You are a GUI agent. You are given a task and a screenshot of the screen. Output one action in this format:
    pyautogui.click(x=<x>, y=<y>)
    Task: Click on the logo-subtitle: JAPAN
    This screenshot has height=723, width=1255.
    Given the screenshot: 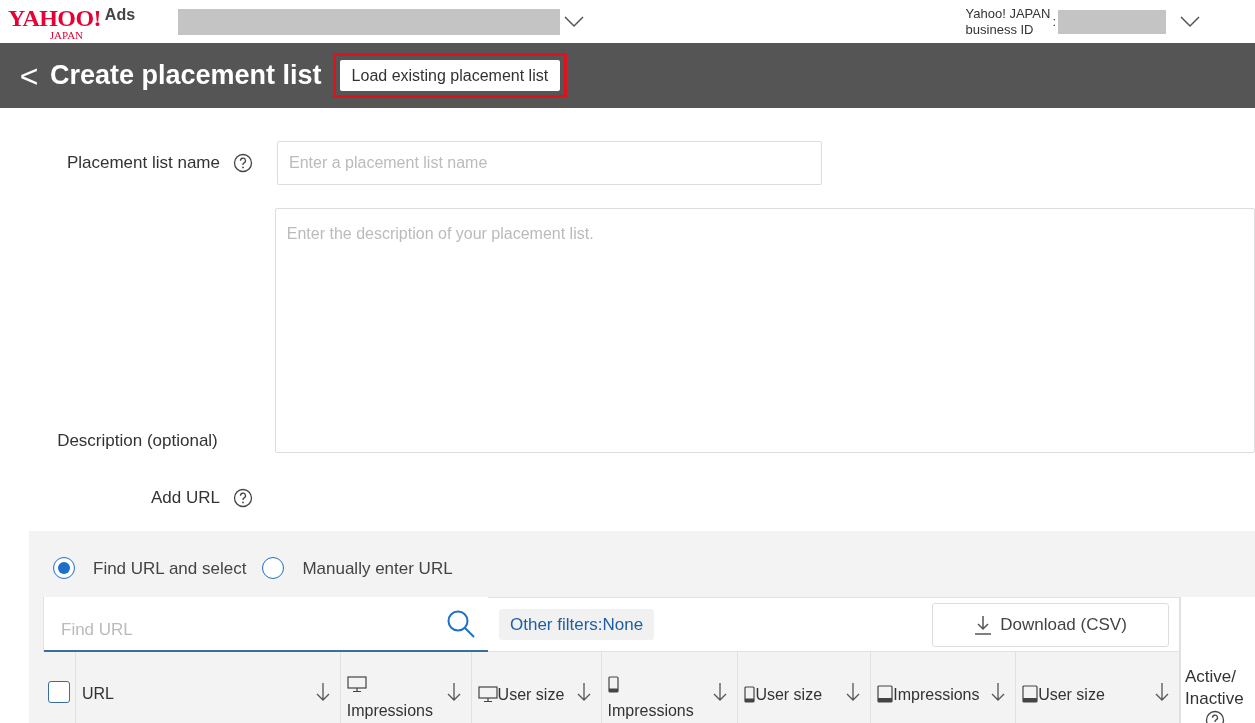 What is the action you would take?
    pyautogui.click(x=66, y=35)
    